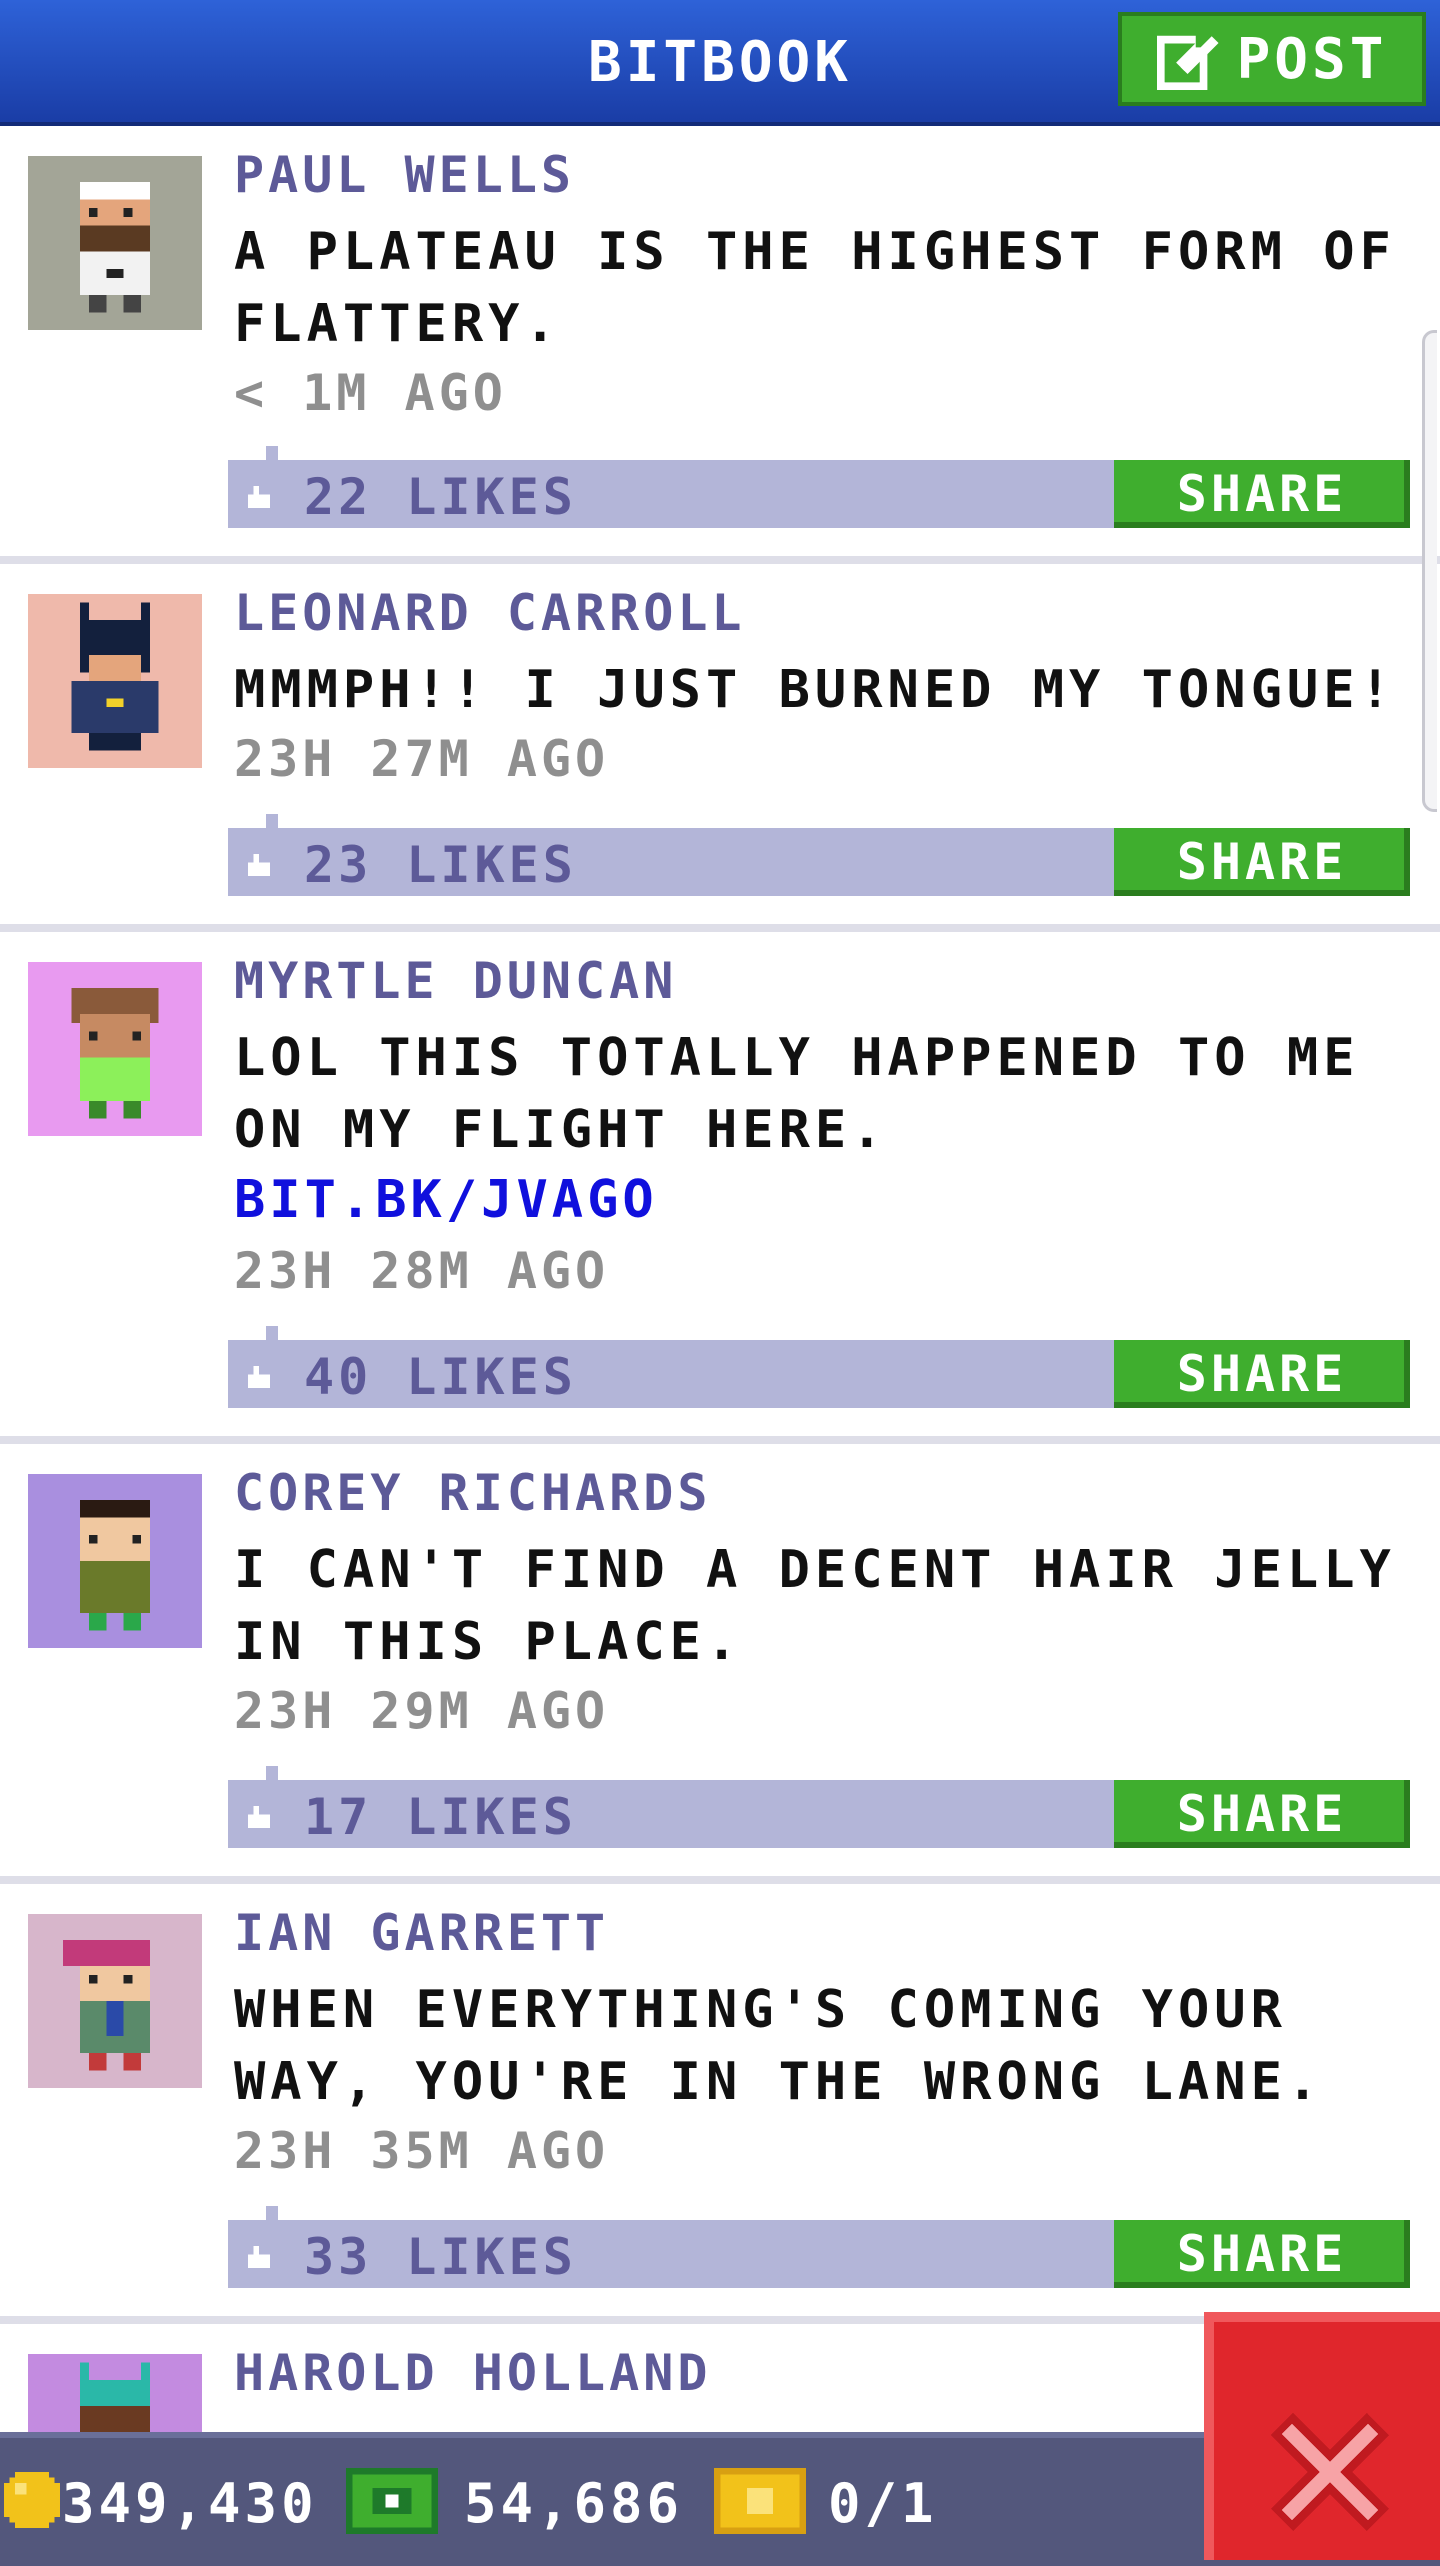  I want to click on post-time: < 1M AGO, so click(370, 393).